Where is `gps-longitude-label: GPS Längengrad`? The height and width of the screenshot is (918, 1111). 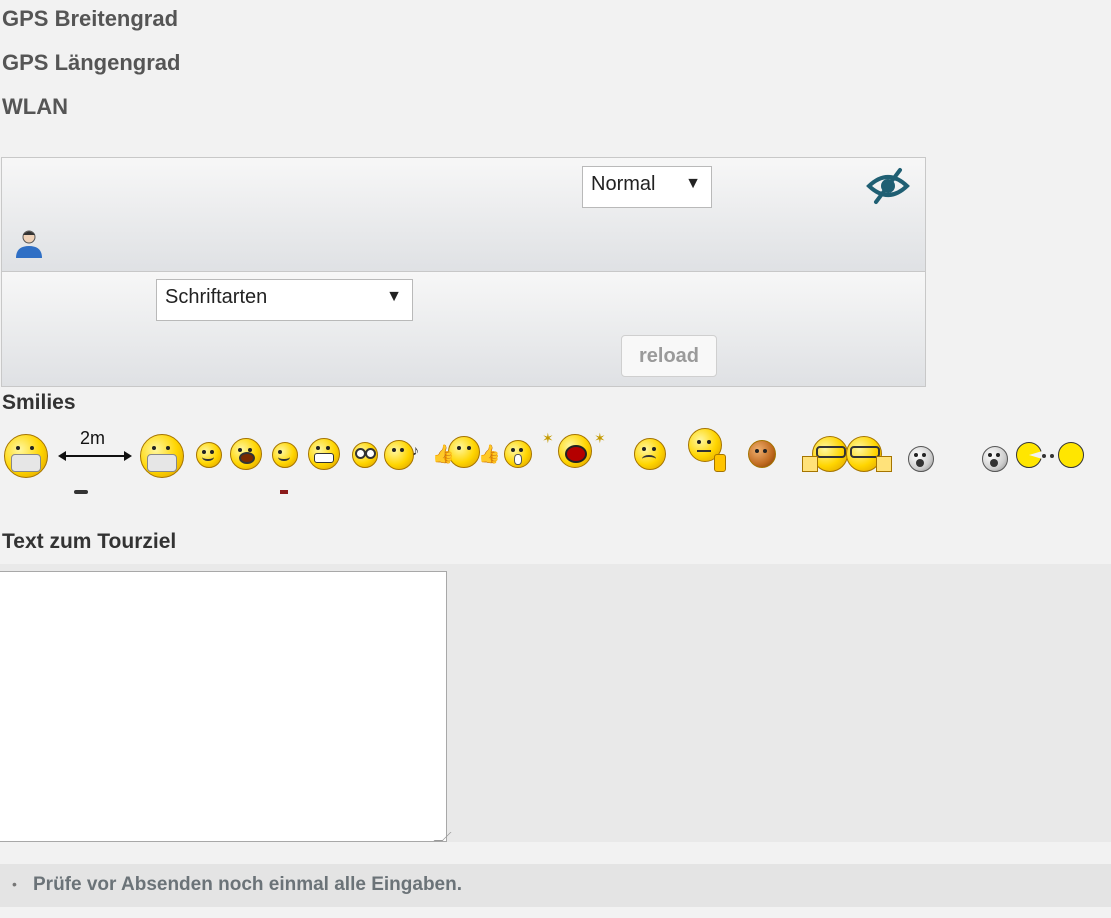 gps-longitude-label: GPS Längengrad is located at coordinates (91, 62).